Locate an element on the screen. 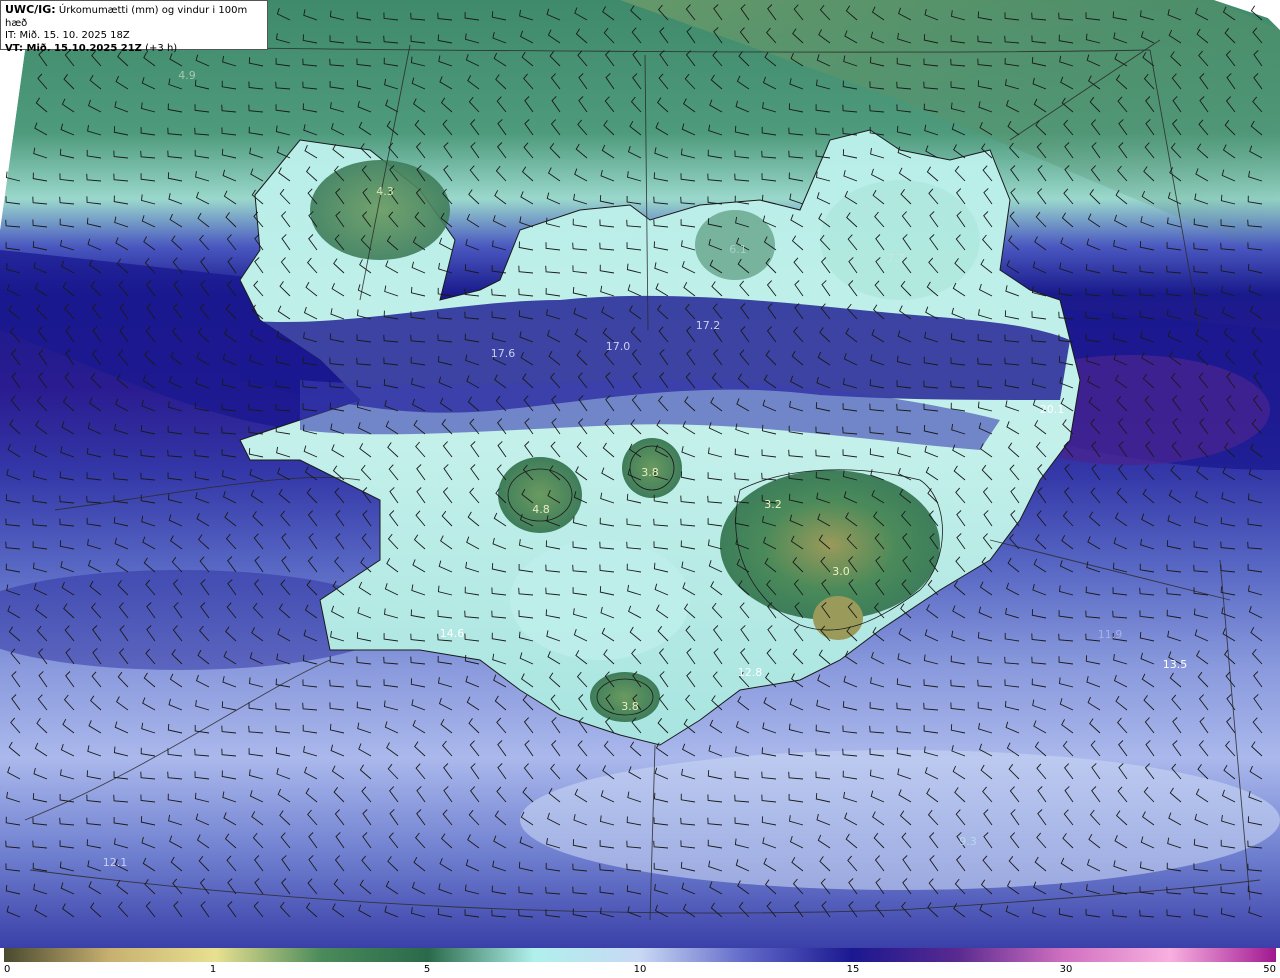 The height and width of the screenshot is (978, 1280). precip-value-label: 11.9 is located at coordinates (1110, 634).